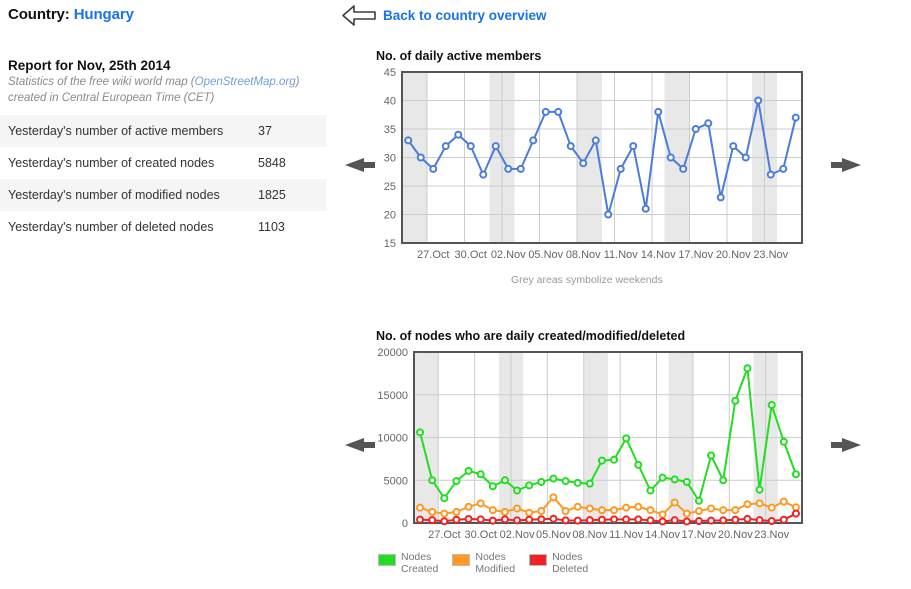 The image size is (911, 589). What do you see at coordinates (570, 563) in the screenshot?
I see `legend-label-deleted: Nodes Deleted` at bounding box center [570, 563].